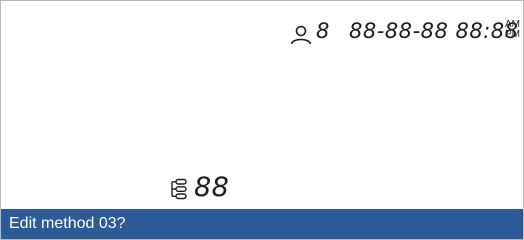 The image size is (524, 240). I want to click on method-number: 88, so click(212, 187).